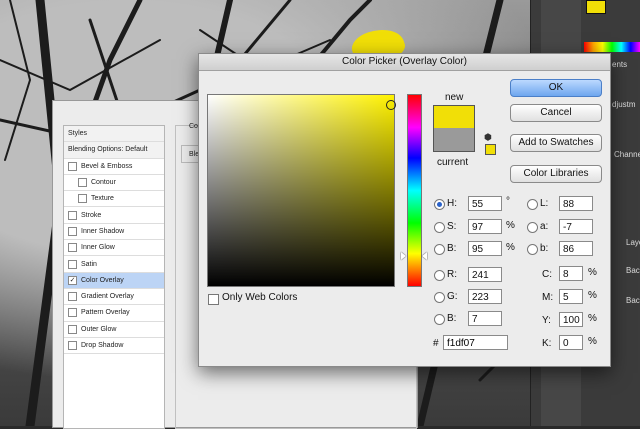  I want to click on current-color-label: current, so click(453, 162).